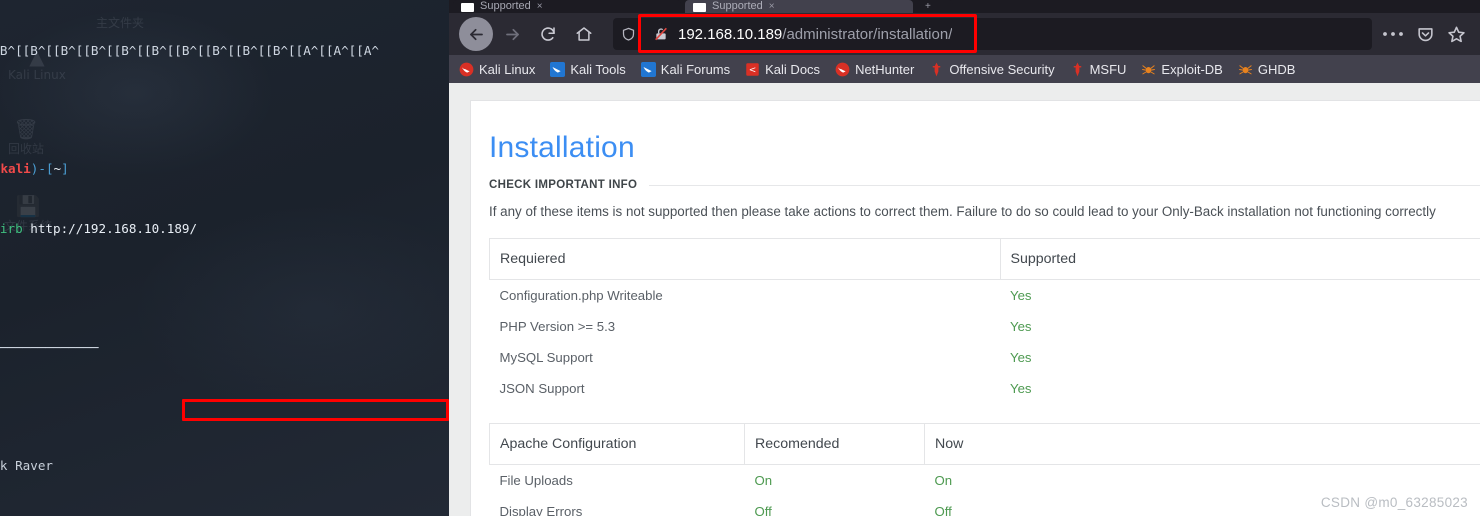  I want to click on bookmark-kali-tools: Kali Tools, so click(588, 69).